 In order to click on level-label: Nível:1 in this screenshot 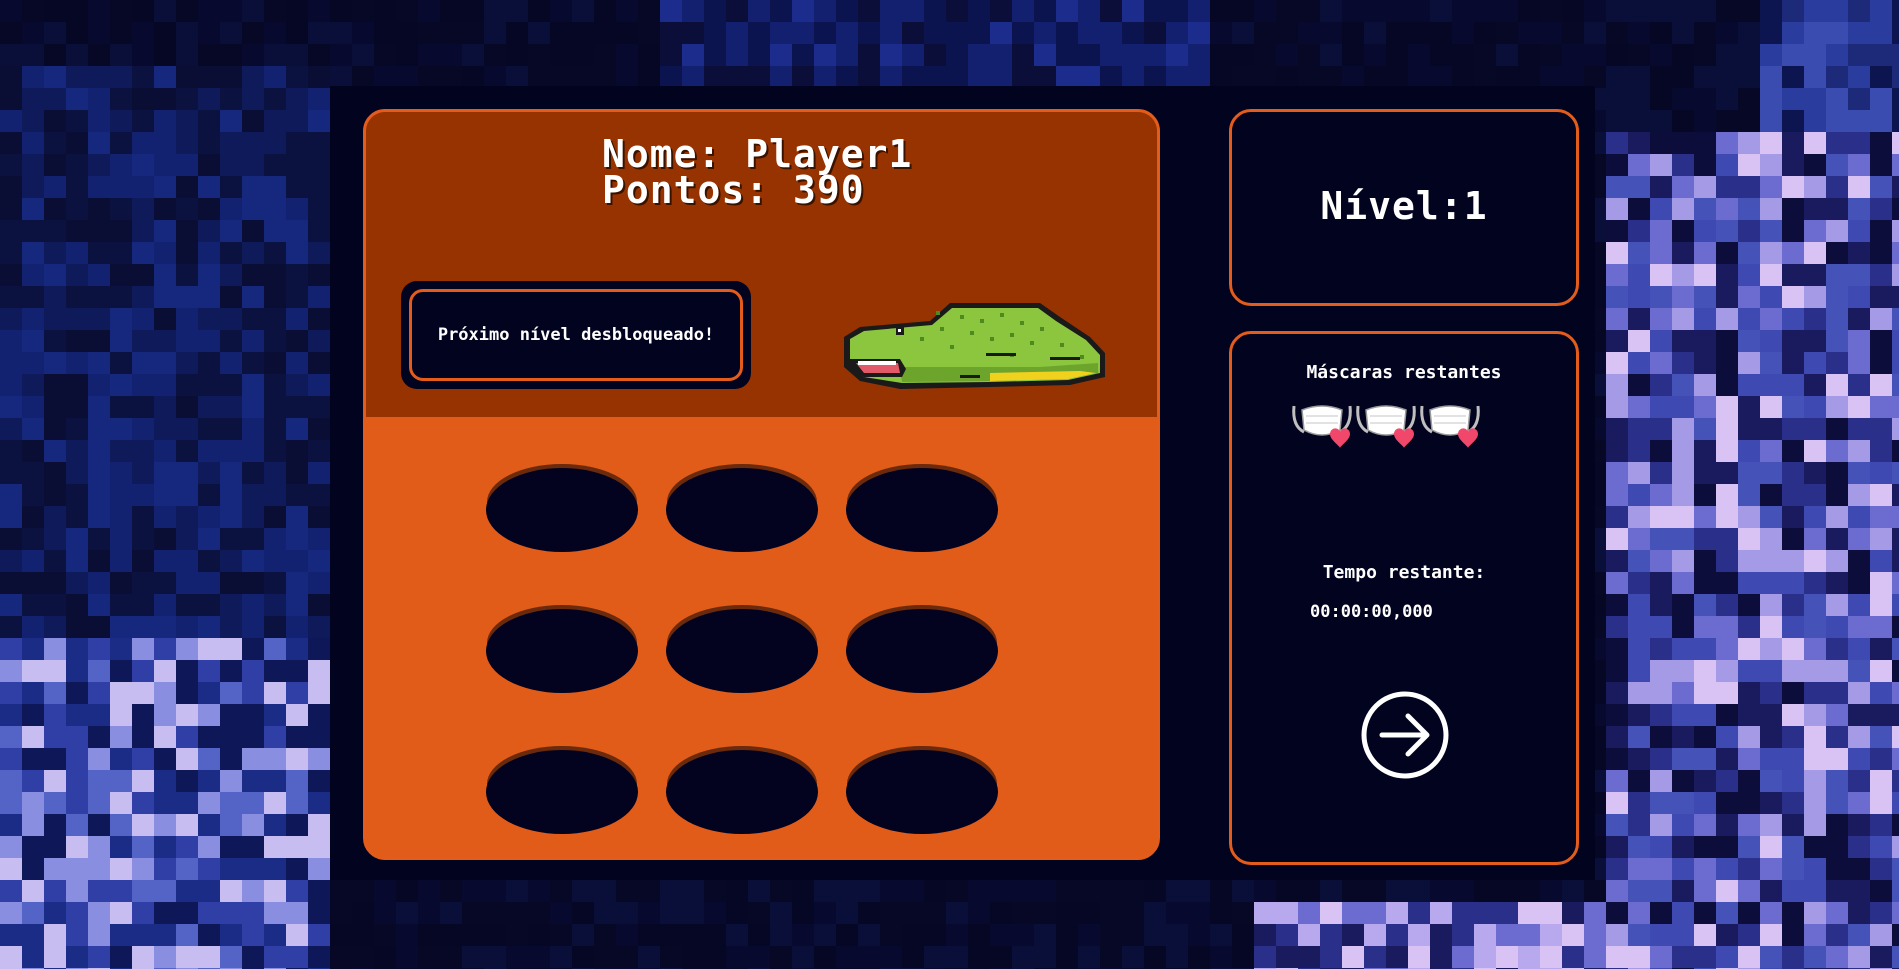, I will do `click(1404, 206)`.